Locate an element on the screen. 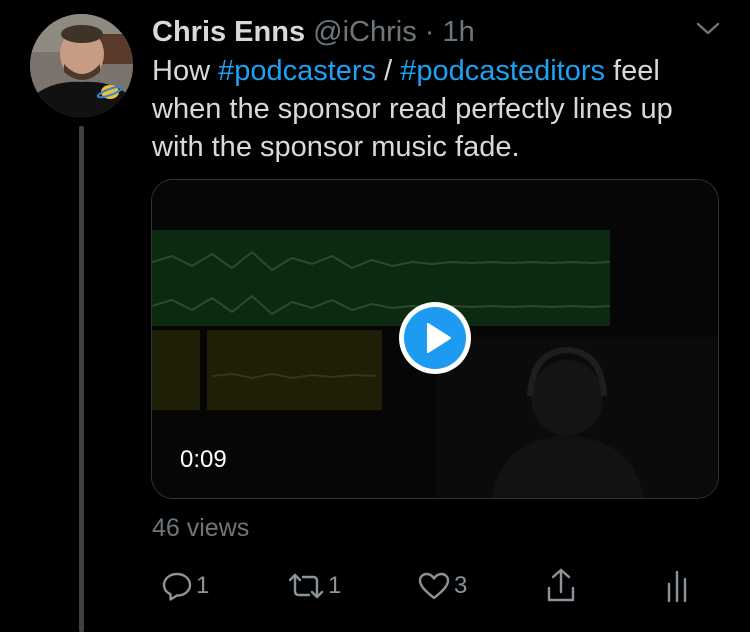 This screenshot has height=632, width=750. reply-icon is located at coordinates (177, 586).